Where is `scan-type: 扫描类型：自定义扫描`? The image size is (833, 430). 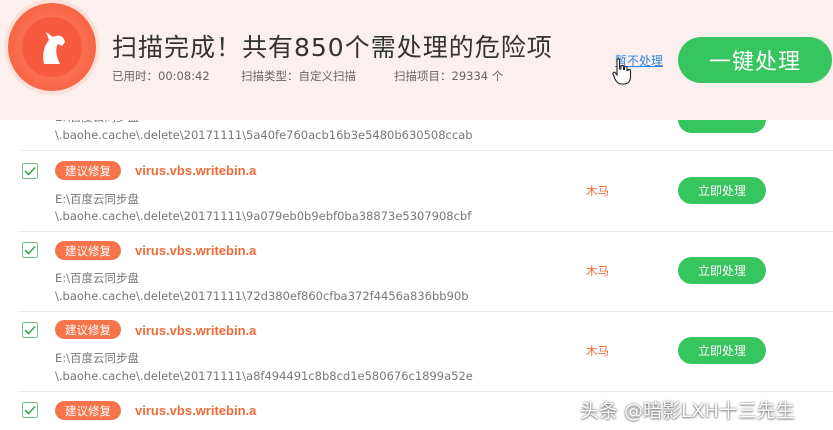
scan-type: 扫描类型：自定义扫描 is located at coordinates (298, 76).